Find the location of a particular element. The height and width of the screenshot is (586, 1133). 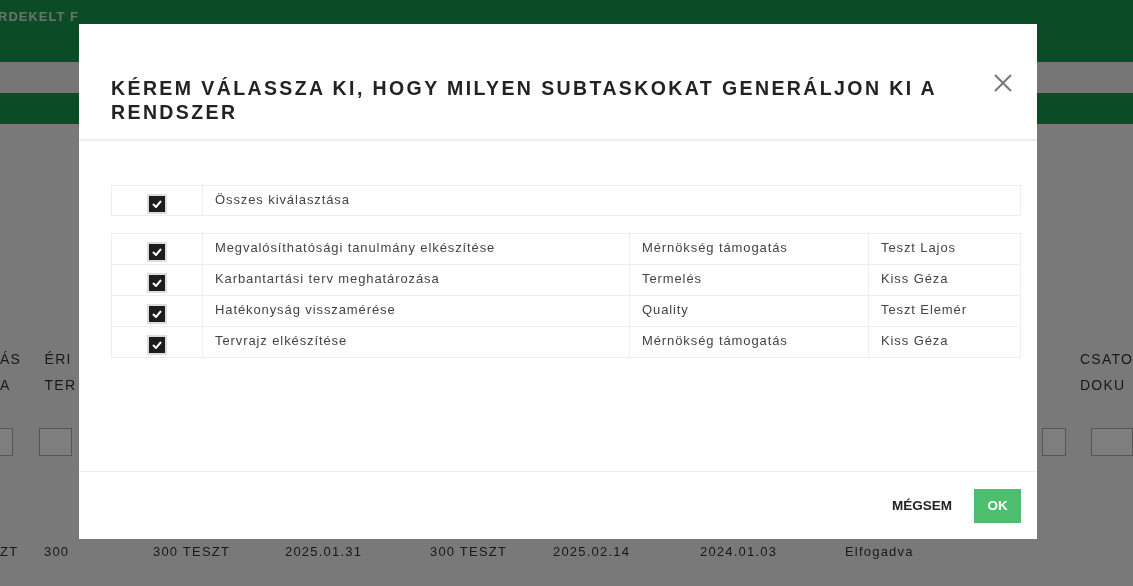

department: Termelés is located at coordinates (672, 278).